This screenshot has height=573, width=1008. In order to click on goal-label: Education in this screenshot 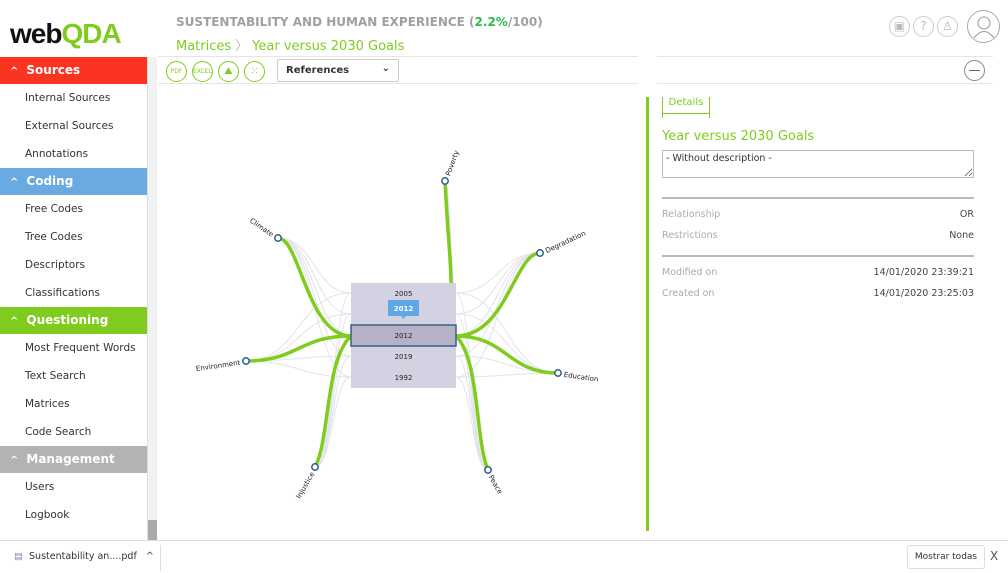, I will do `click(581, 377)`.